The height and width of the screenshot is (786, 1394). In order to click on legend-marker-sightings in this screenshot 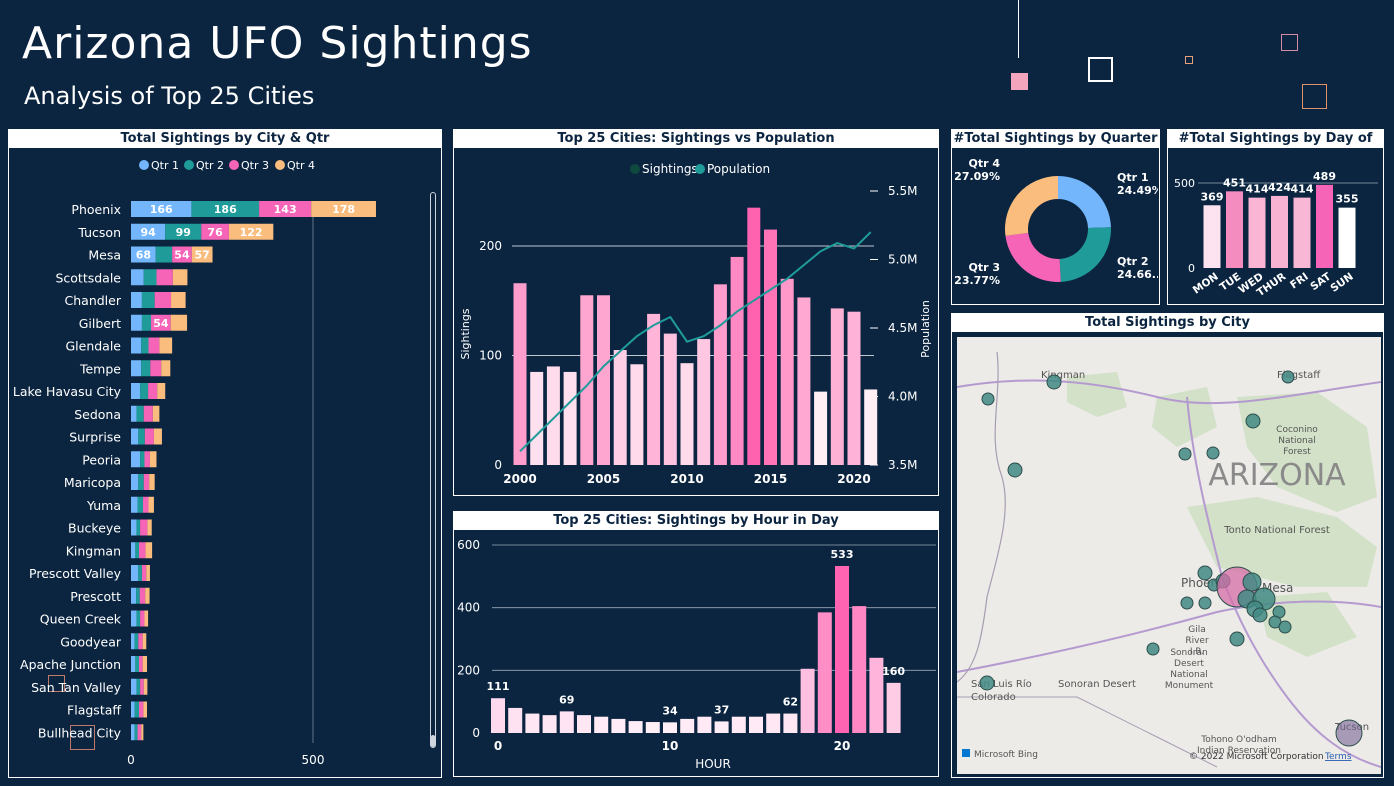, I will do `click(635, 169)`.